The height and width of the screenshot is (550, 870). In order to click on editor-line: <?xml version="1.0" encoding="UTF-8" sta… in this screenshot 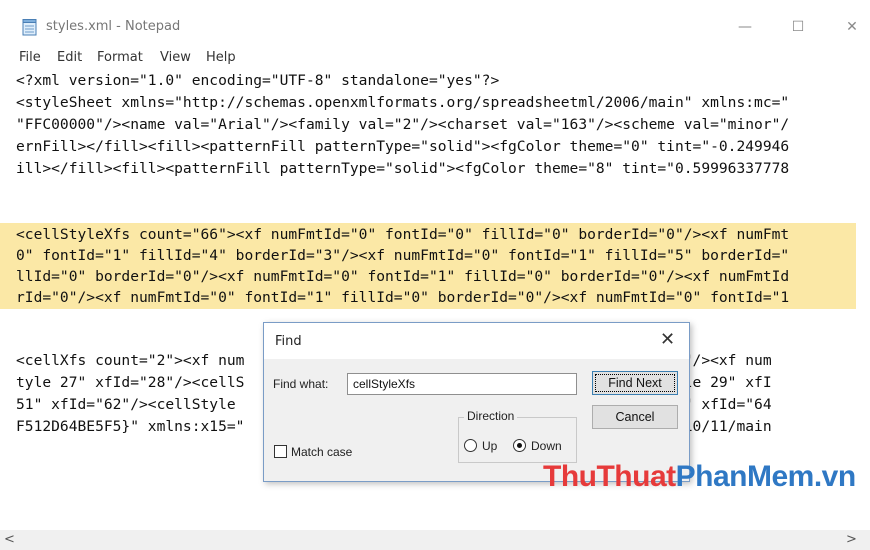, I will do `click(258, 80)`.